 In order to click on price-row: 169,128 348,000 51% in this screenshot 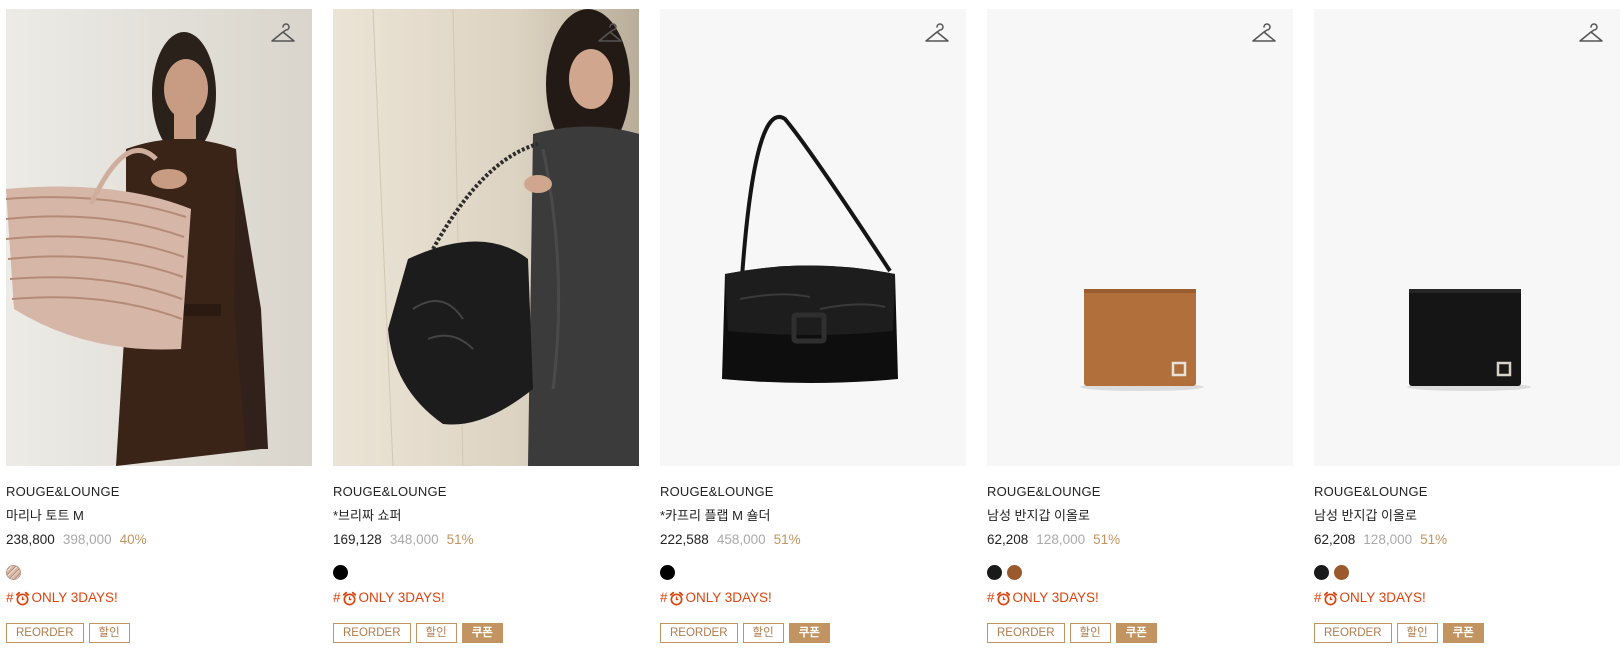, I will do `click(486, 540)`.